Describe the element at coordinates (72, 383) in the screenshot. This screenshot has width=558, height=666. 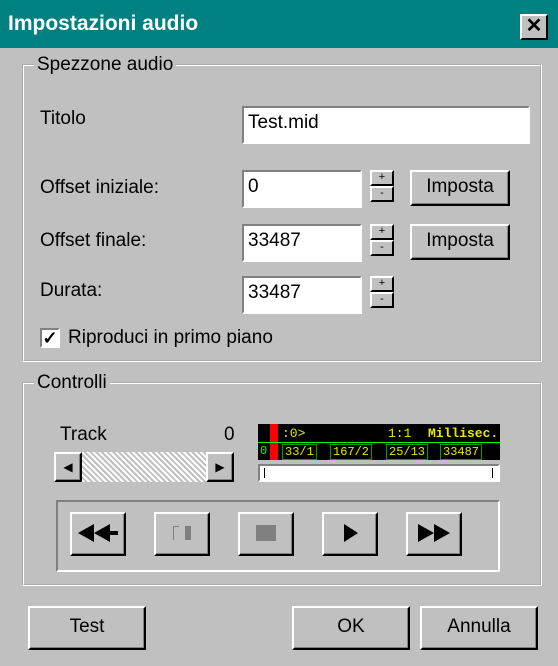
I see `controls-group-title: Controlli` at that location.